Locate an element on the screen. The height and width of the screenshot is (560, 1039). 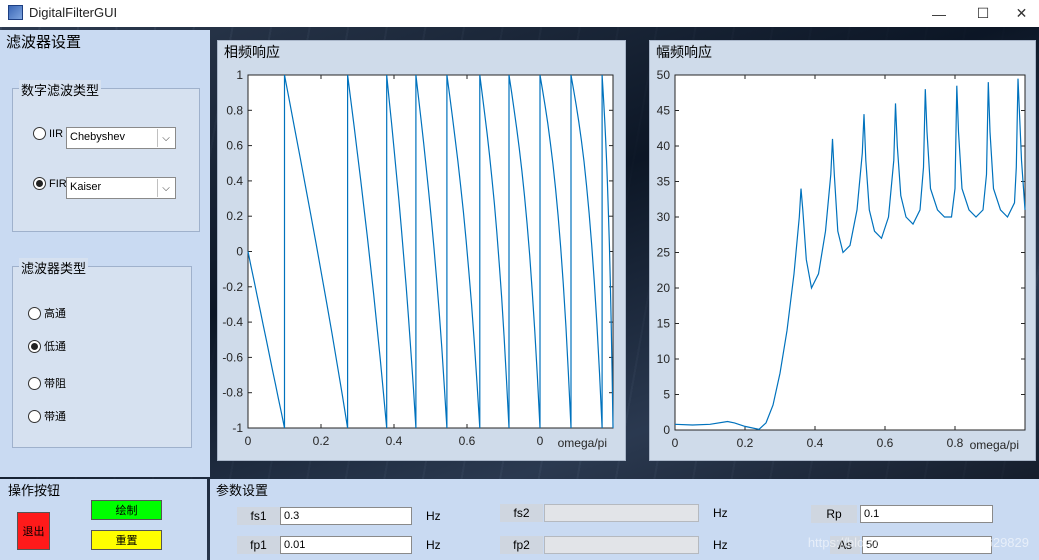
highpass-radio: 高通 is located at coordinates (47, 313).